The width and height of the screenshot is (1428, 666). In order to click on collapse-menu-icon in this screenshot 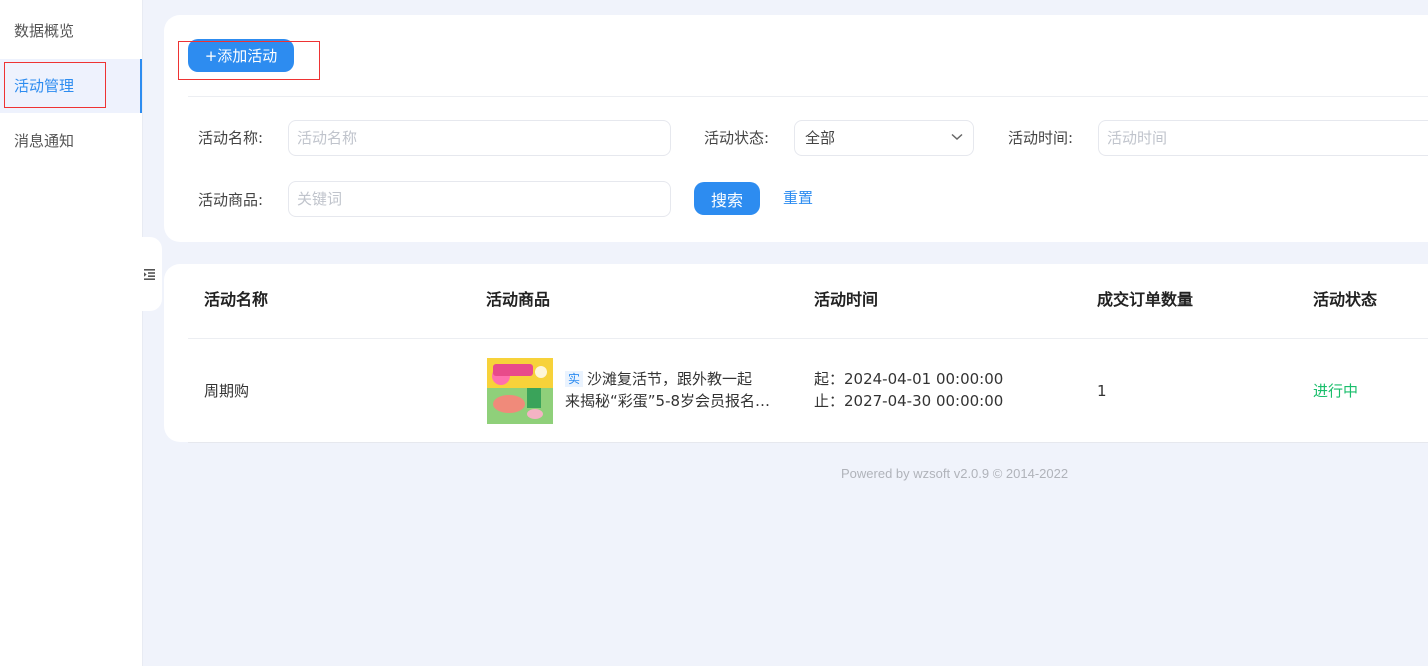, I will do `click(149, 274)`.